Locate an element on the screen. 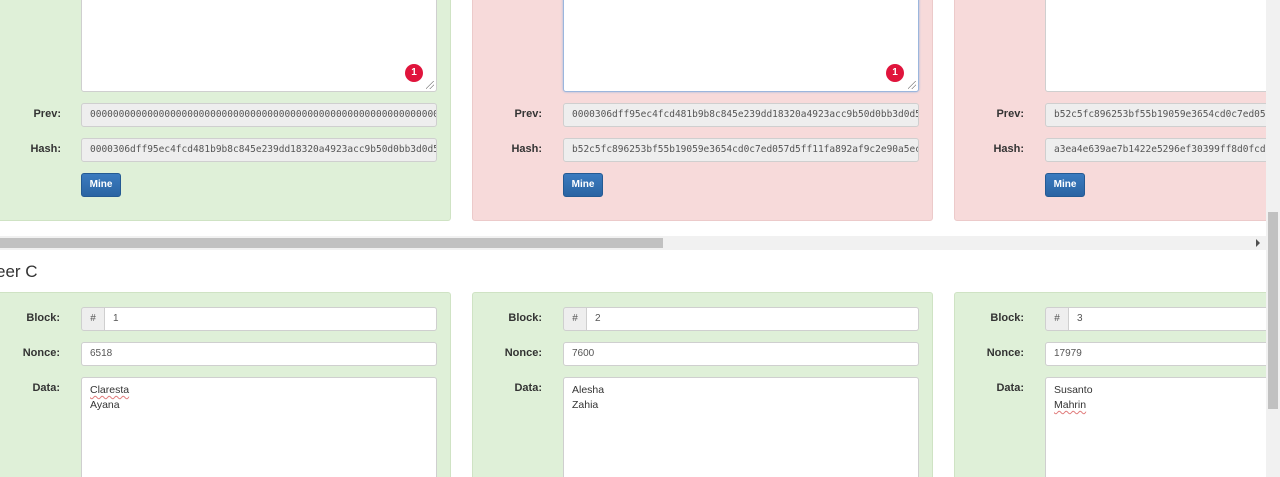 Image resolution: width=1280 pixels, height=477 pixels. vertical-scrollbar is located at coordinates (1273, 238).